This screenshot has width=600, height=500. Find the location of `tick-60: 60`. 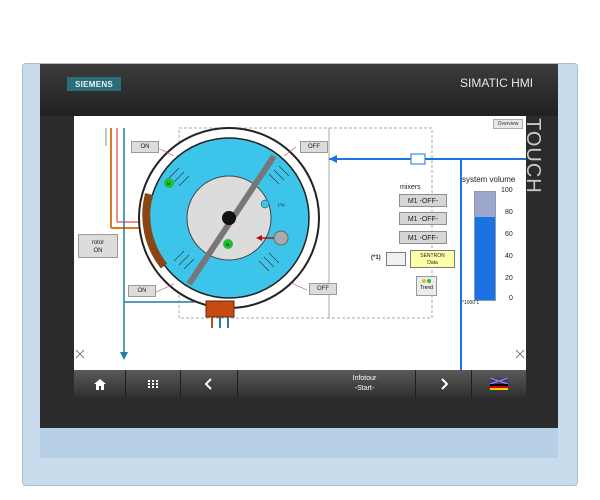

tick-60: 60 is located at coordinates (509, 234).